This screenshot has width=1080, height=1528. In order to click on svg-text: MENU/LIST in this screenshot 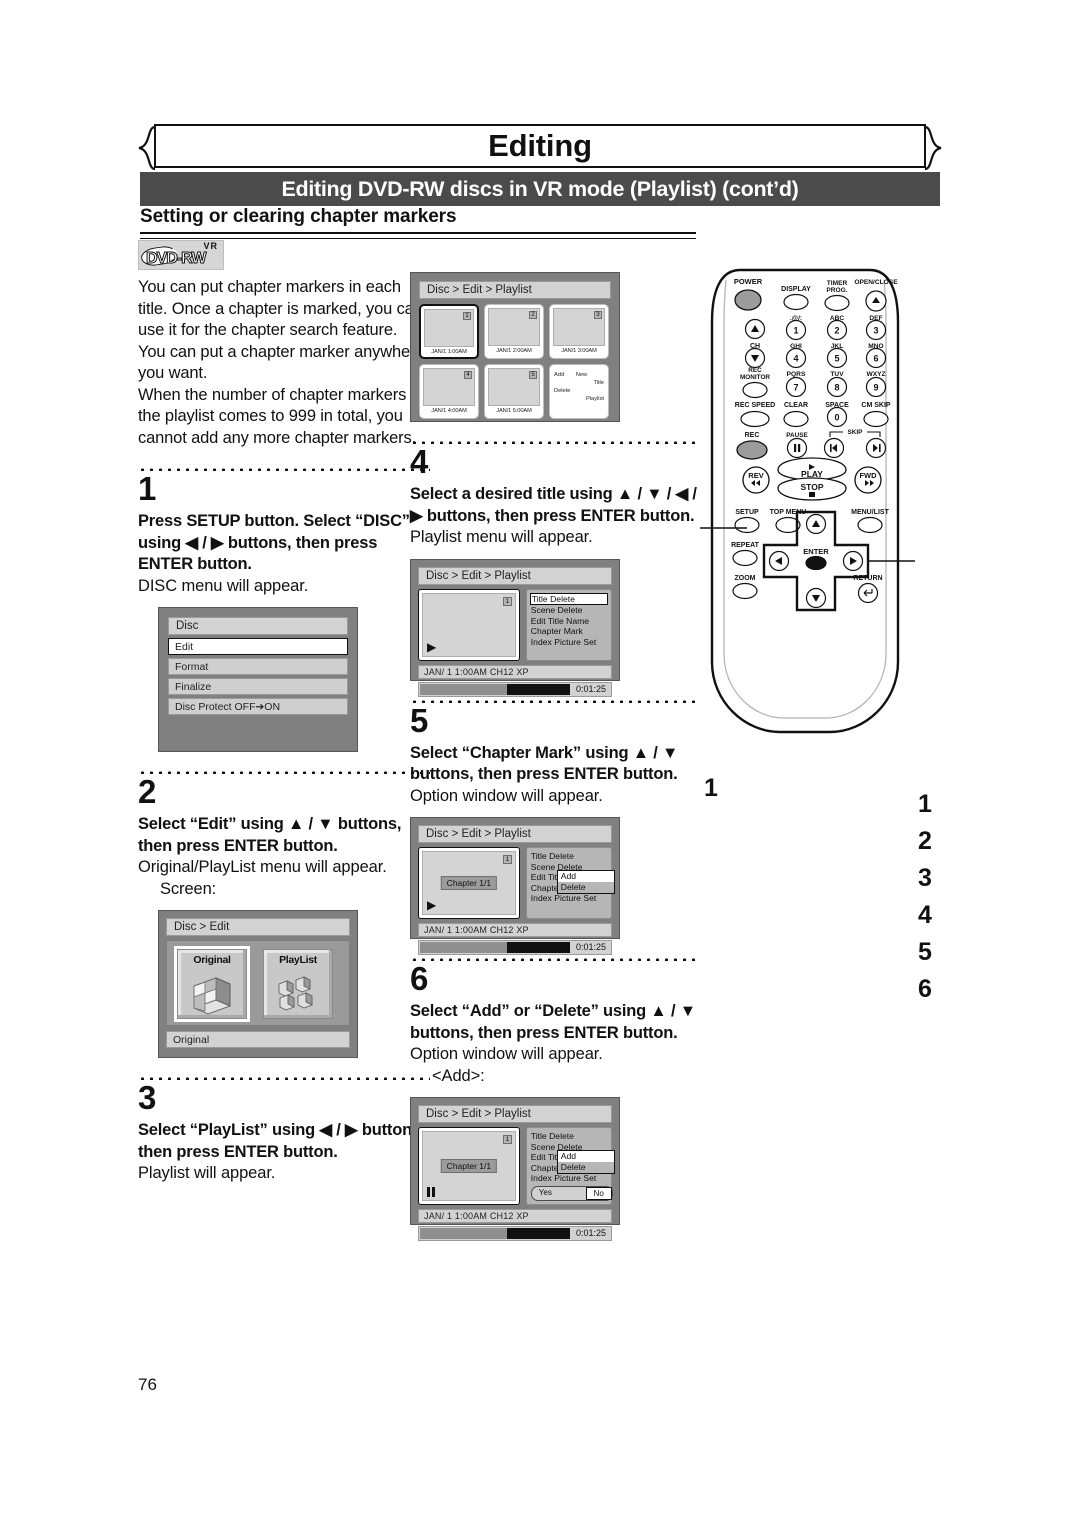, I will do `click(870, 512)`.